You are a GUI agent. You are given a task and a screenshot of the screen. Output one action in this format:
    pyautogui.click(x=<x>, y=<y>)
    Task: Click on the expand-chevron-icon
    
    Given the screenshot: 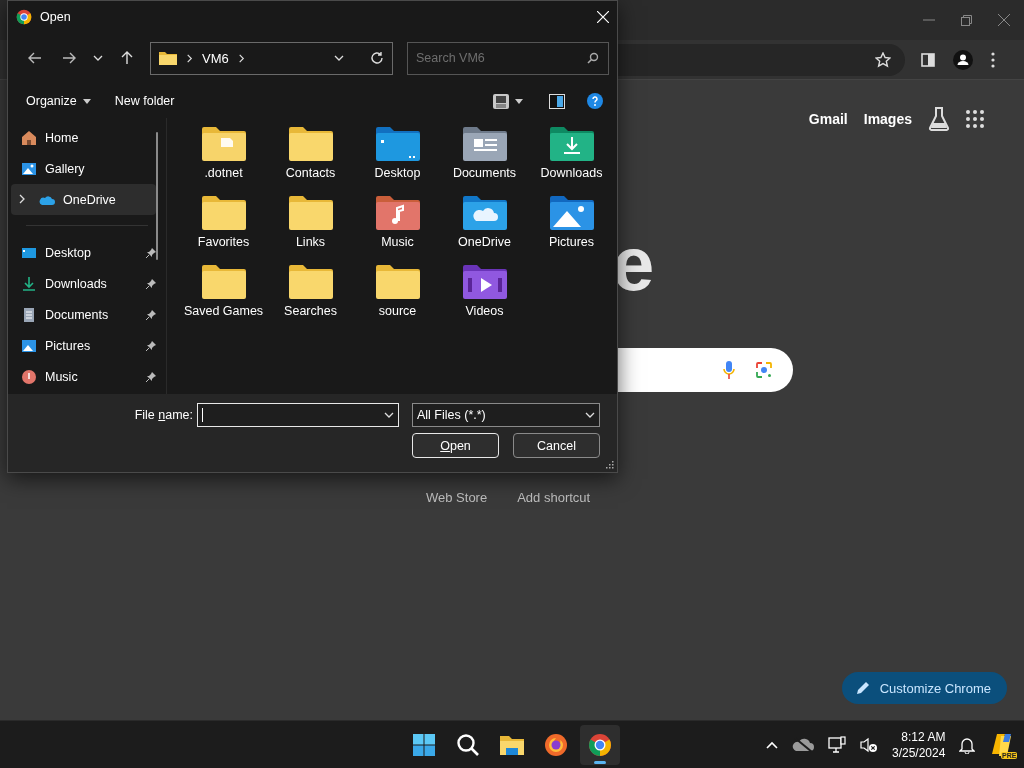 What is the action you would take?
    pyautogui.click(x=22, y=198)
    